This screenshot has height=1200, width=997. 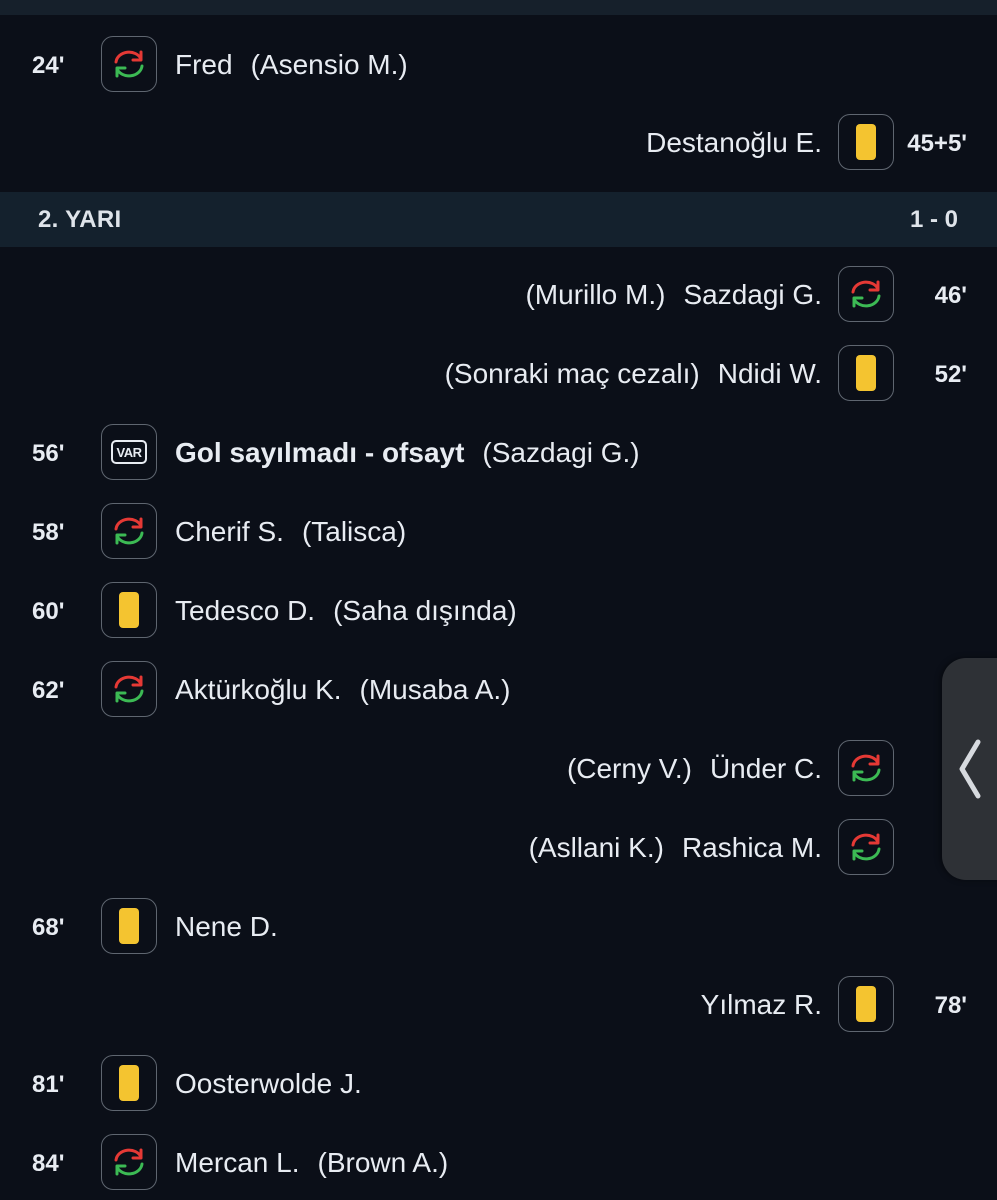 I want to click on event-minute: 62', so click(x=48, y=690).